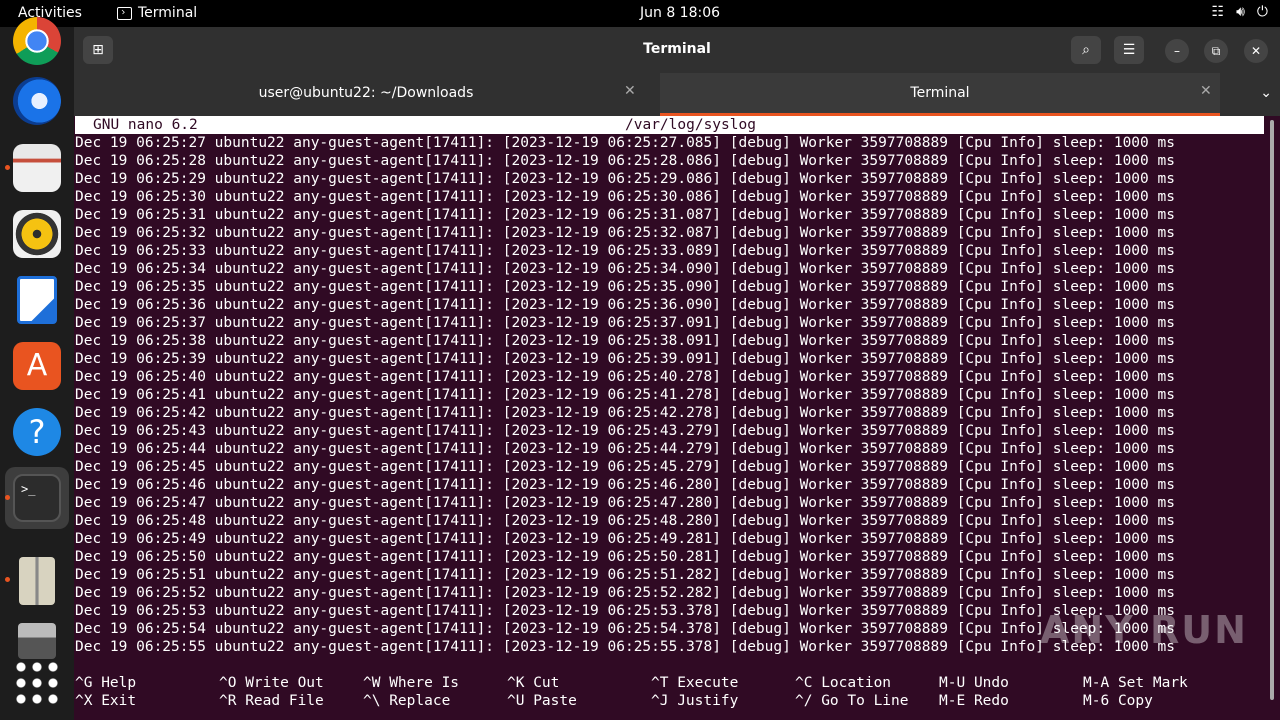 This screenshot has height=720, width=1280. Describe the element at coordinates (677, 50) in the screenshot. I see `header-bar: ⊞ Terminal ⌕ ☰ – ⧉ ✕` at that location.